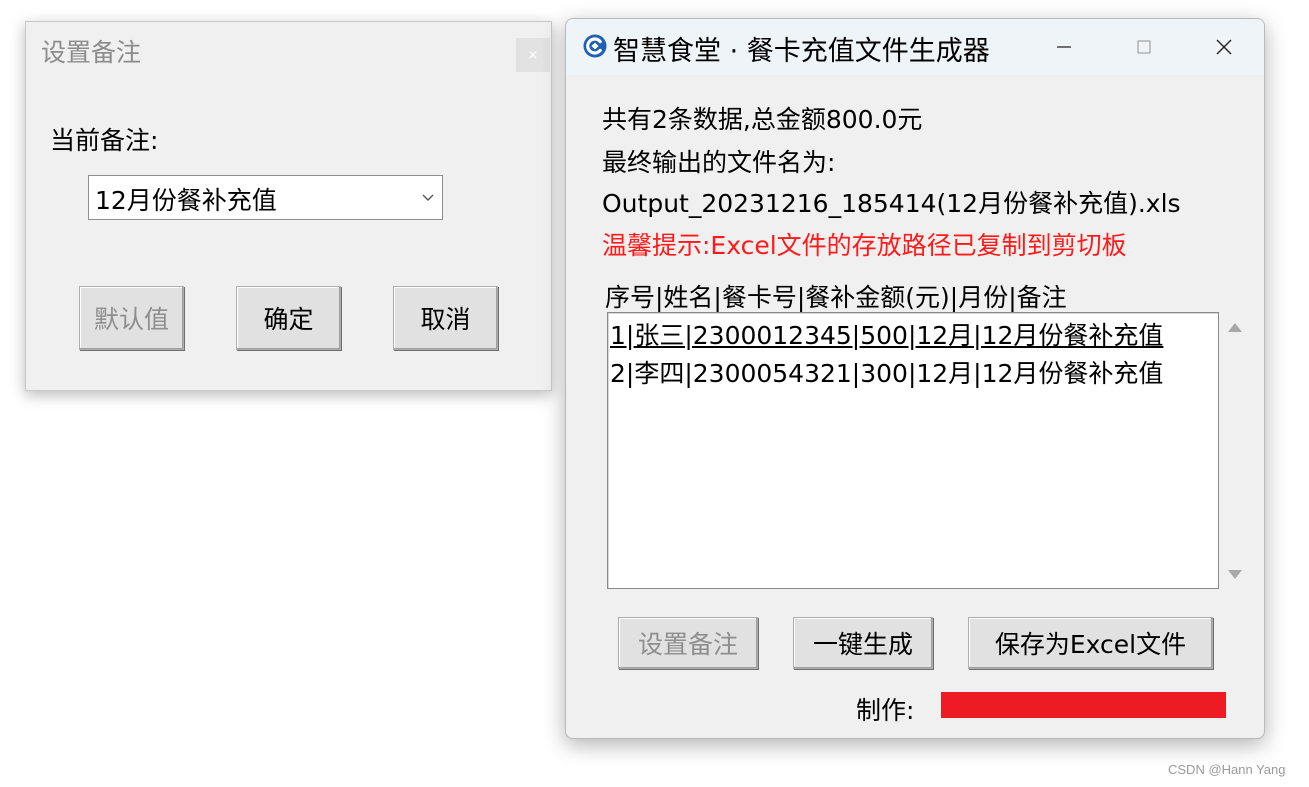 The image size is (1309, 787). I want to click on scroll-up-icon, so click(1235, 328).